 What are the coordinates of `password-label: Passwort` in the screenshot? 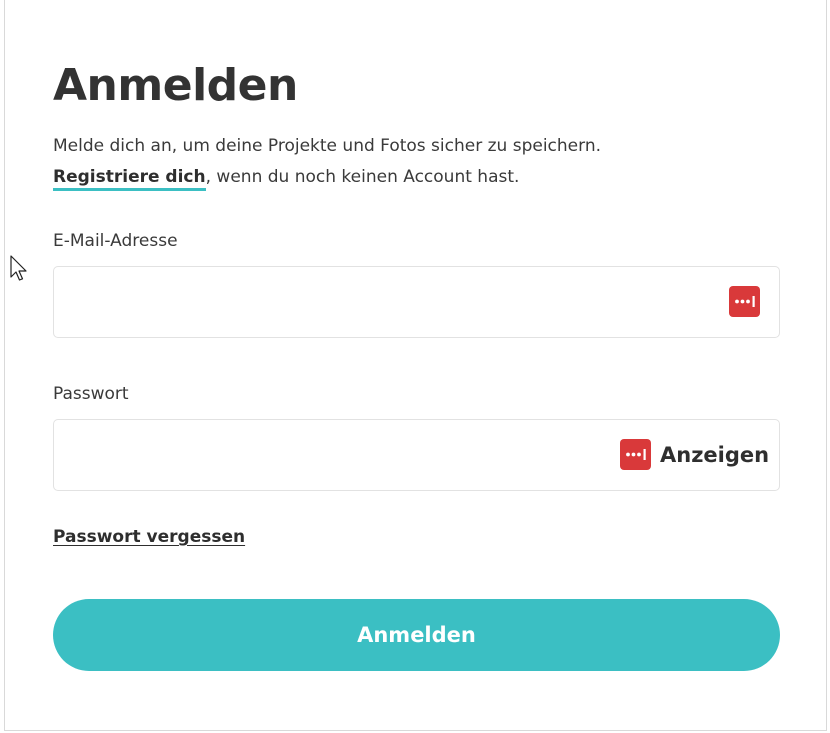 It's located at (91, 394).